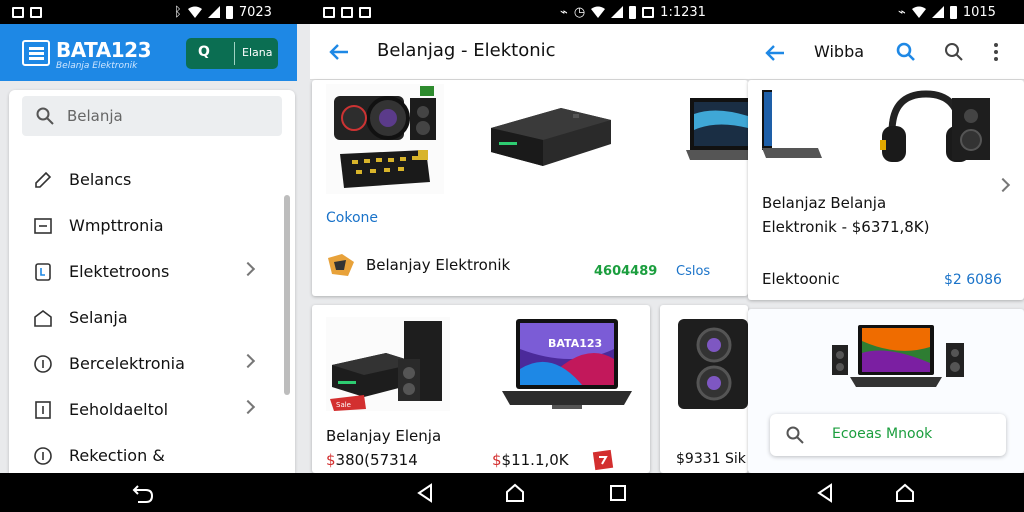  I want to click on panel2-app-bar: Belanjag - Elektonic, so click(529, 52).